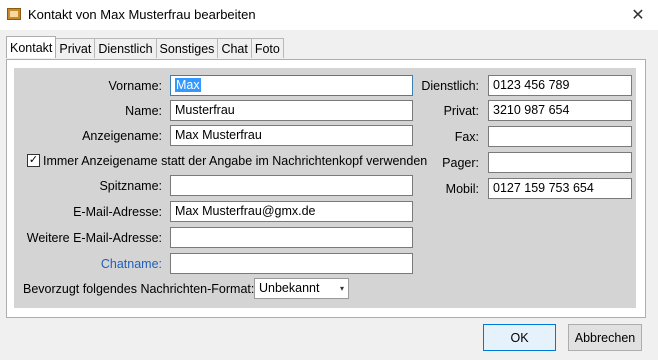  I want to click on dienstlich-phone-field: 0123 456 789, so click(560, 85).